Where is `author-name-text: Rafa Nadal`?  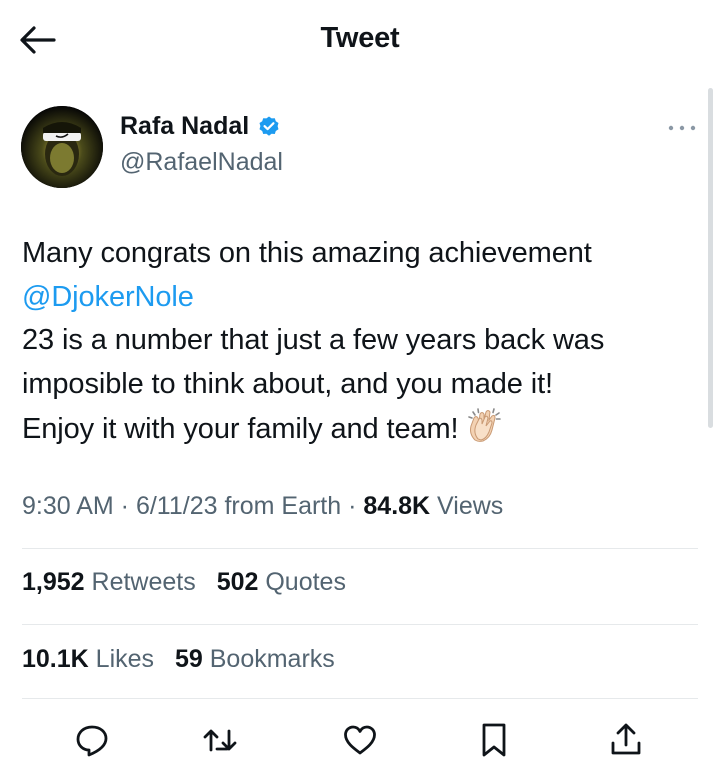 author-name-text: Rafa Nadal is located at coordinates (185, 126).